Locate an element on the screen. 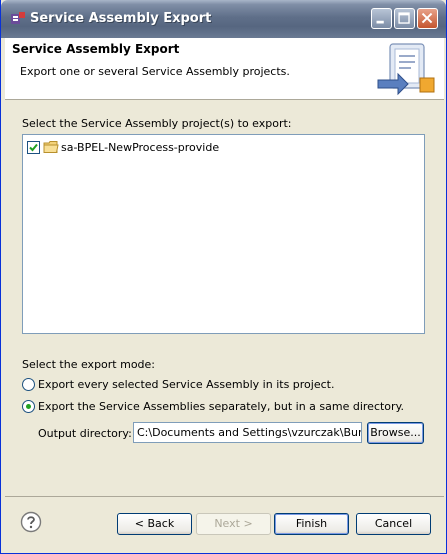  close-icon is located at coordinates (427, 18).